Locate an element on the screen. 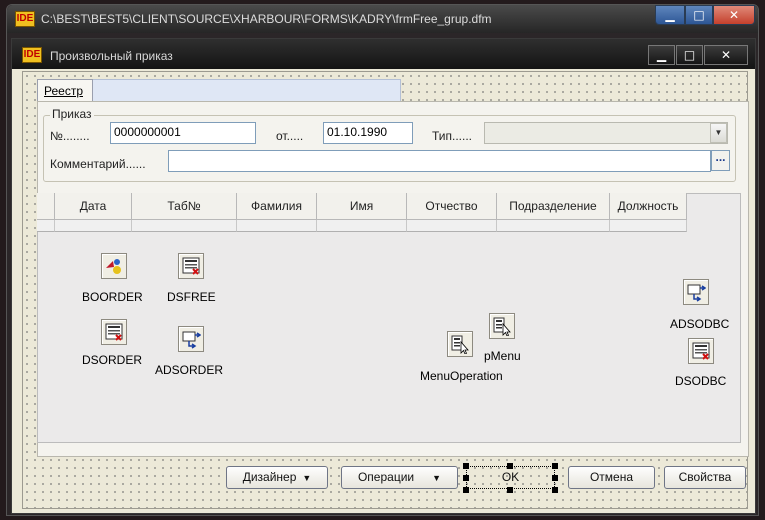 The height and width of the screenshot is (520, 765). outer-close-button: ✕ is located at coordinates (734, 15).